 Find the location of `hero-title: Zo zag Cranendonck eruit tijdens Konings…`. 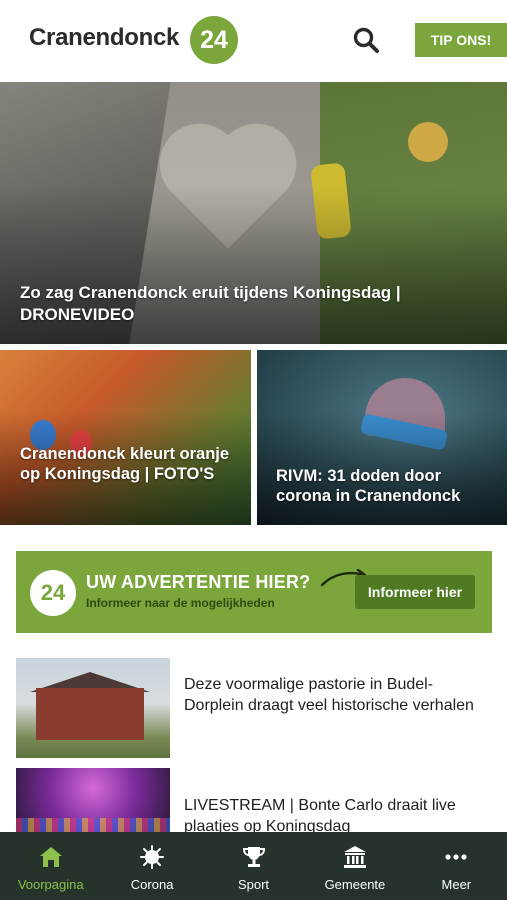

hero-title: Zo zag Cranendonck eruit tijdens Konings… is located at coordinates (255, 304).